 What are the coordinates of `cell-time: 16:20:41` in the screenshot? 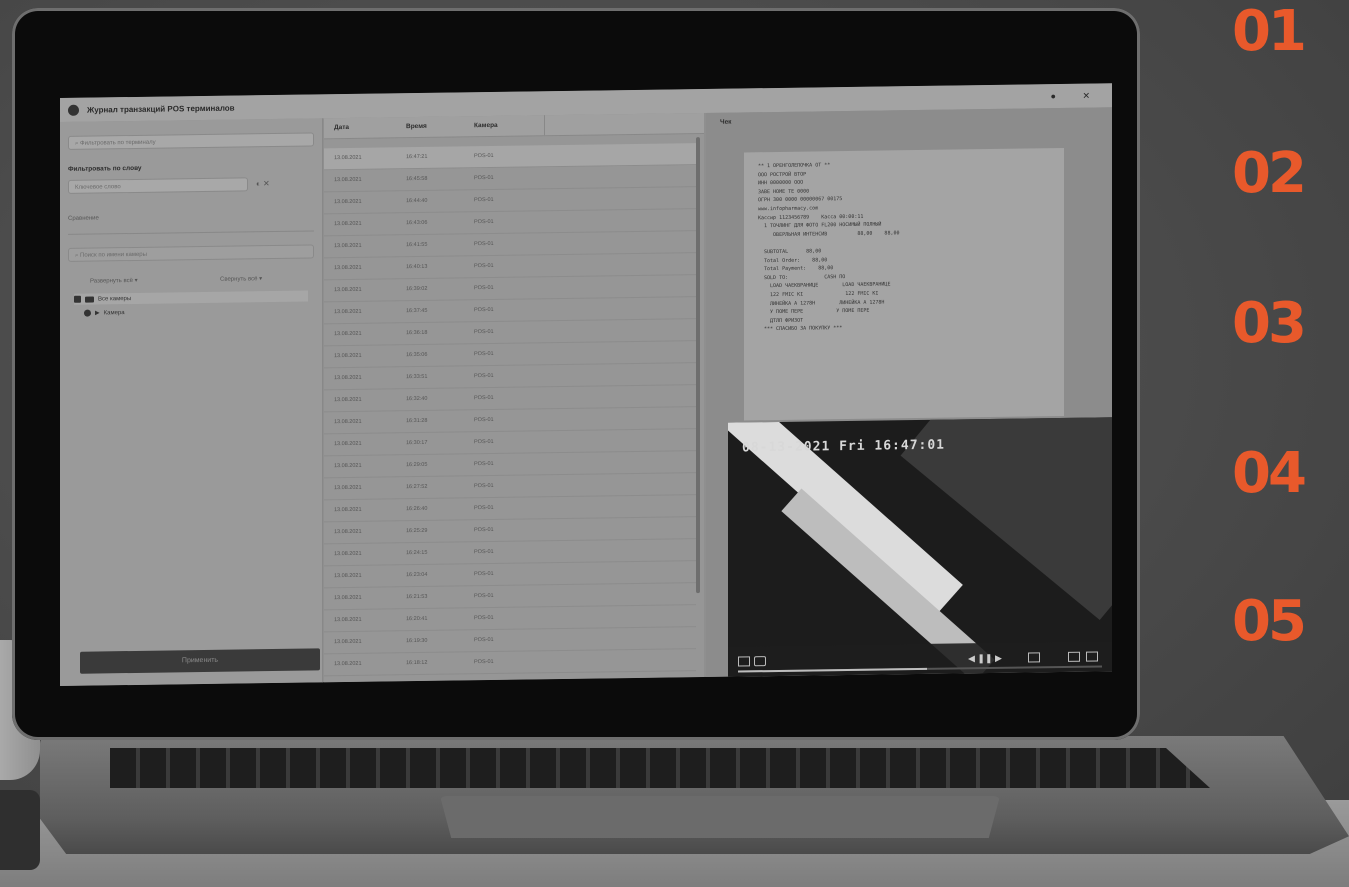 It's located at (417, 619).